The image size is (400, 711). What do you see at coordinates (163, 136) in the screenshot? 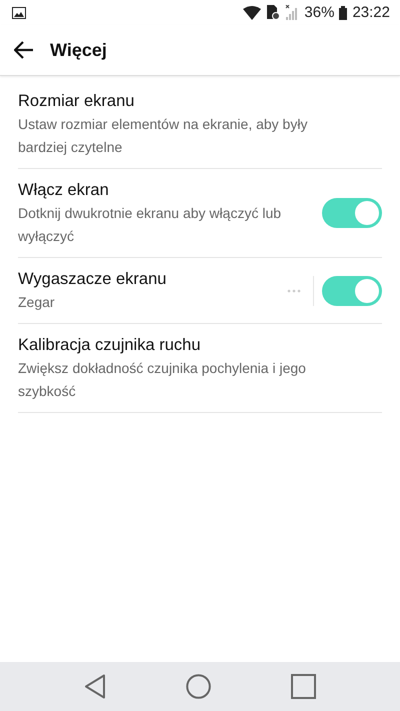
I see `setting-summary: Ustaw rozmiar elementów na ekranie, aby były bardziej czytelne` at bounding box center [163, 136].